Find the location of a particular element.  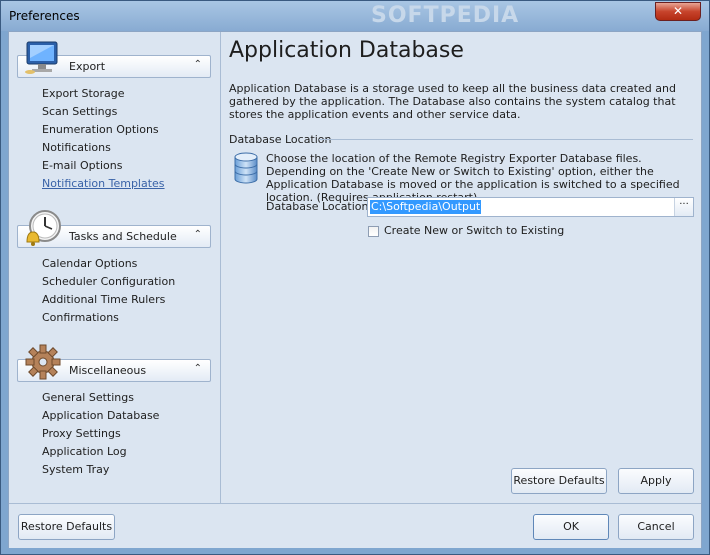

group-label-export: Export is located at coordinates (87, 66).